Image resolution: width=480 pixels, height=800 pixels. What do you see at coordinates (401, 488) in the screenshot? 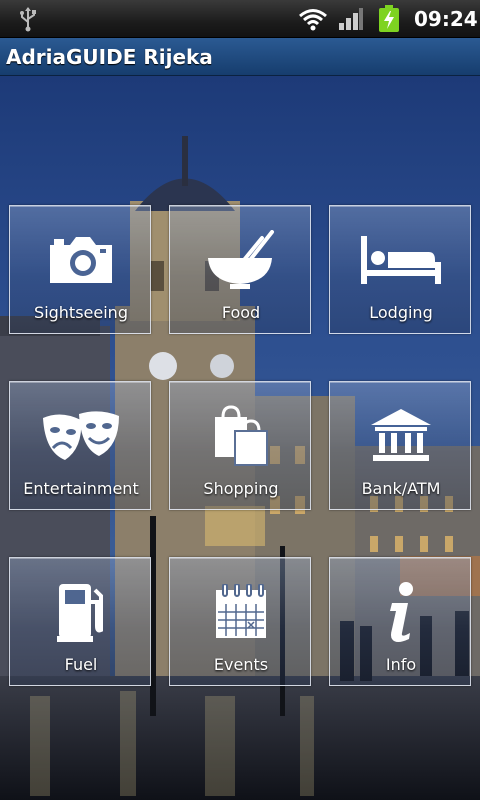
I see `tile-label: Bank/ATM` at bounding box center [401, 488].